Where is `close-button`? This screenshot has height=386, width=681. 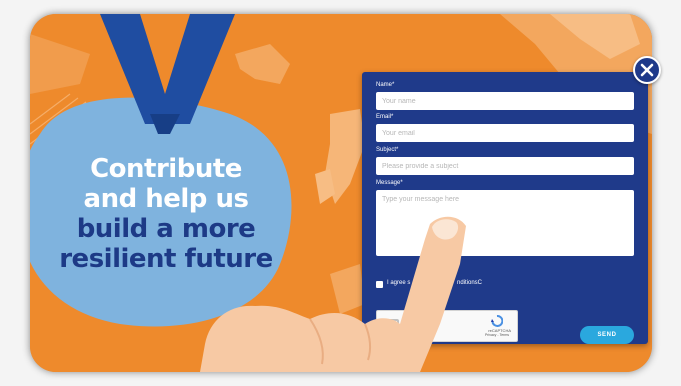 close-button is located at coordinates (647, 70).